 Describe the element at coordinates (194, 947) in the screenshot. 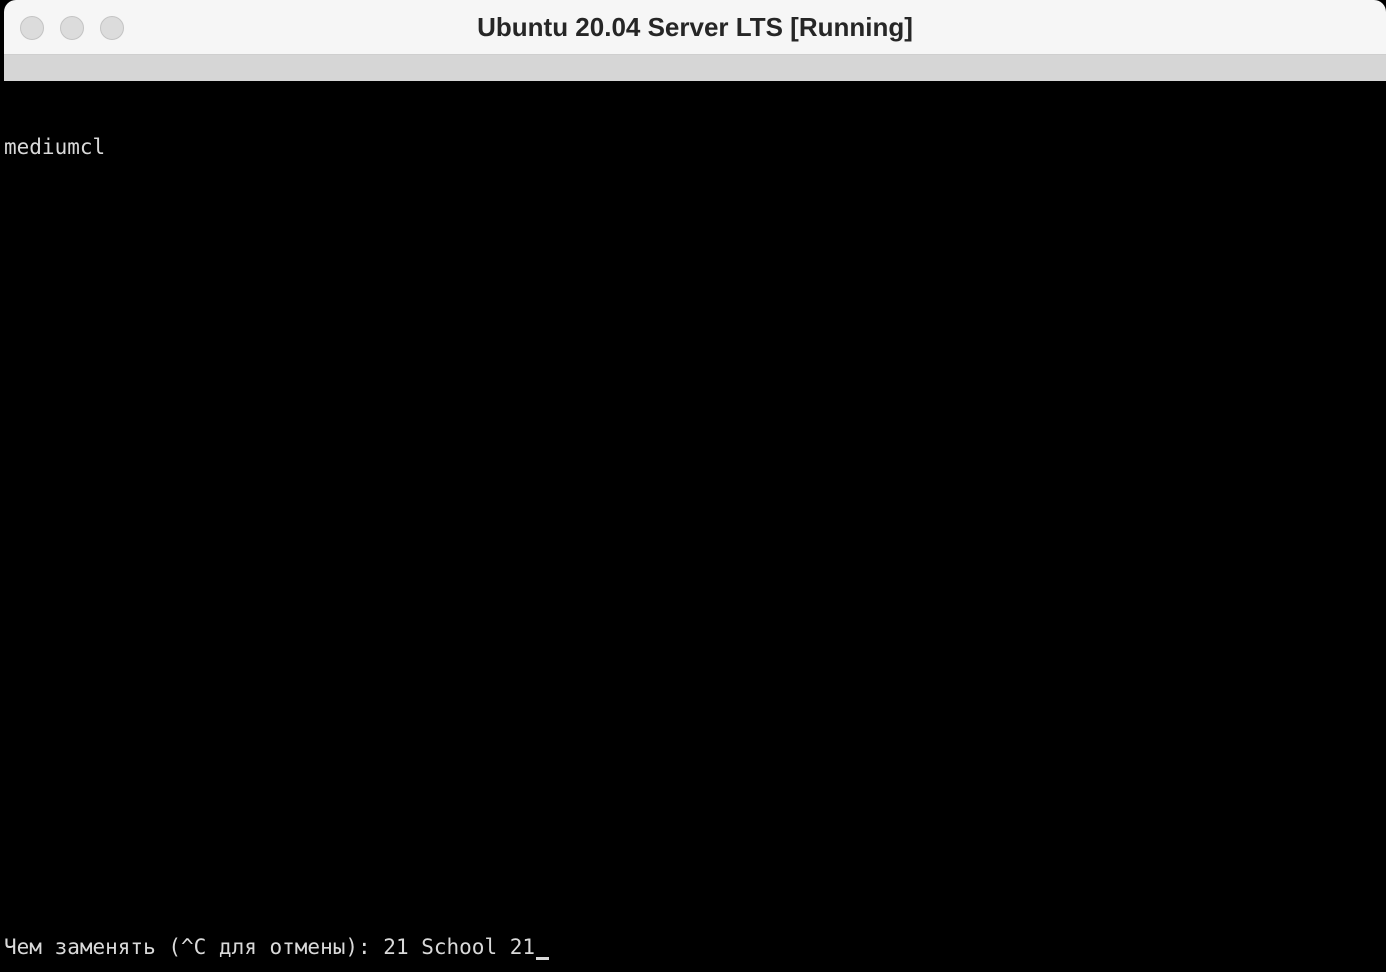

I see `replace-prompt-label: Чем заменять (^C для отмены):` at that location.